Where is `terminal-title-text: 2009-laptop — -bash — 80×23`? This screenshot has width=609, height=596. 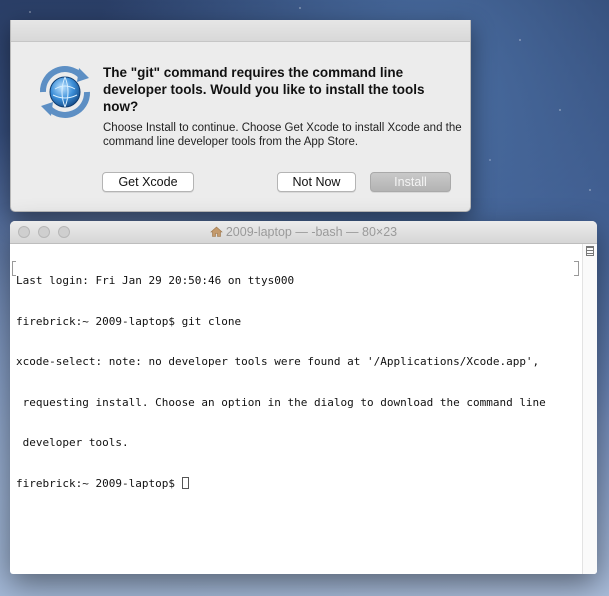
terminal-title-text: 2009-laptop — -bash — 80×23 is located at coordinates (311, 232).